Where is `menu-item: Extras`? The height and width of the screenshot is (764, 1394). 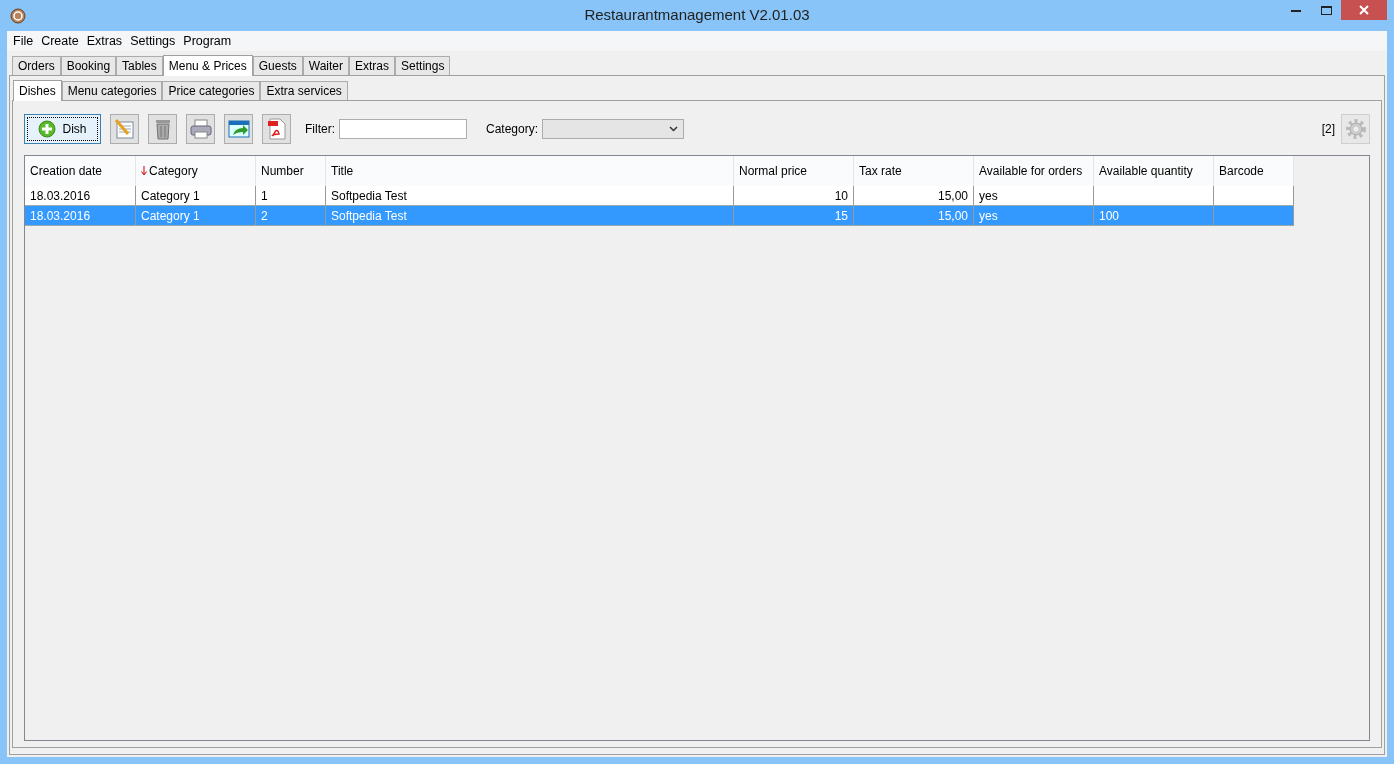 menu-item: Extras is located at coordinates (104, 41).